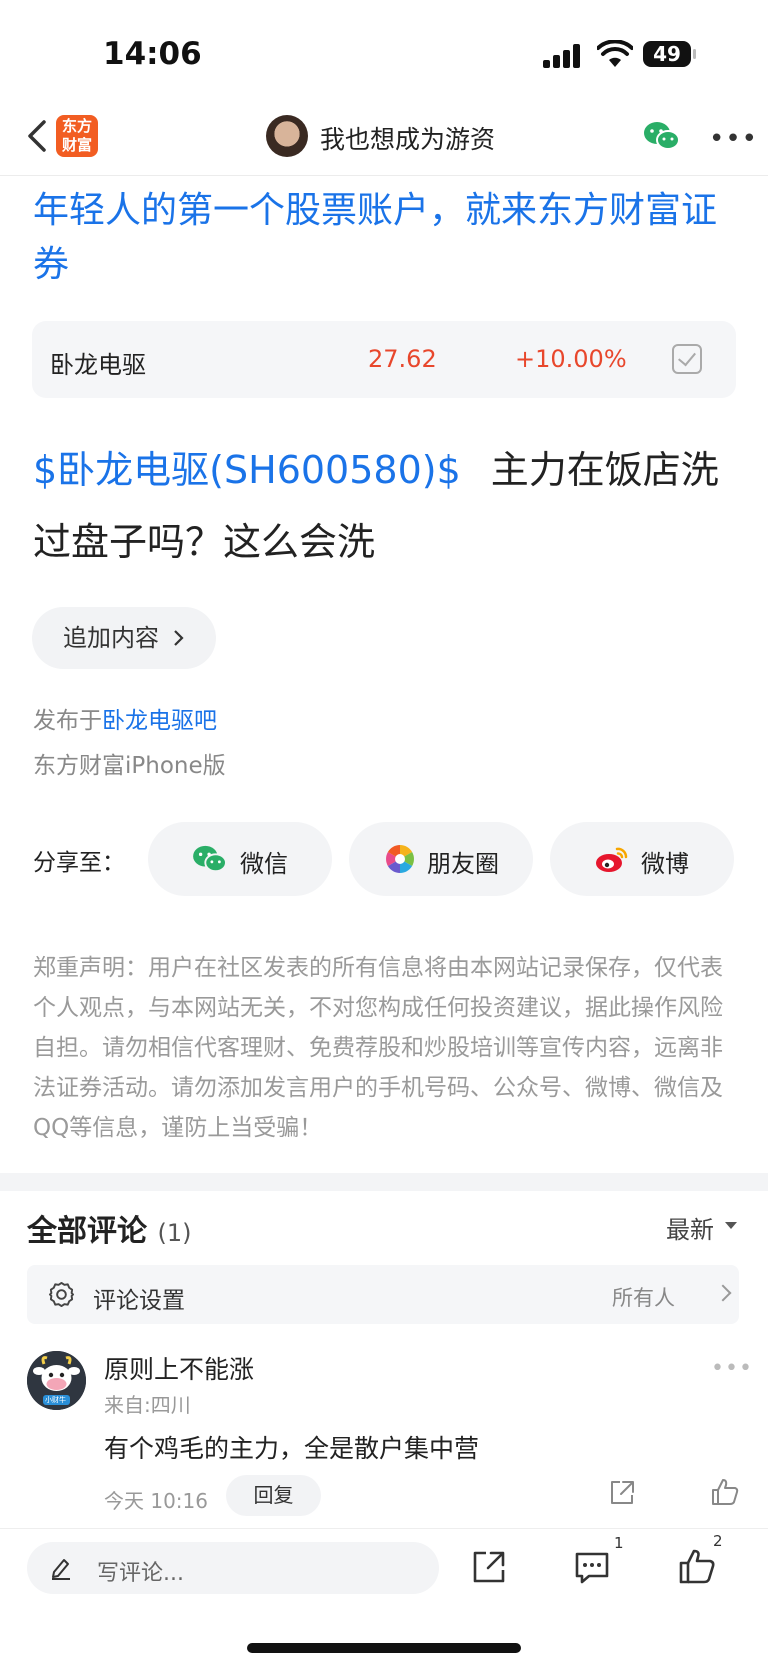  I want to click on published-in: 发布于卧龙电驱吧, so click(125, 718).